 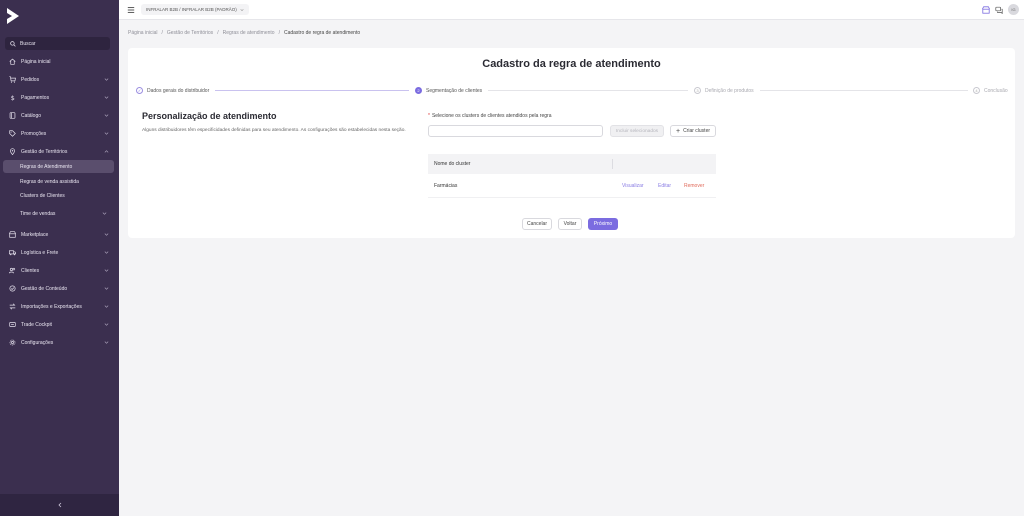 I want to click on breadcrumb-current: Cadastro de regra de atendimento, so click(x=322, y=33).